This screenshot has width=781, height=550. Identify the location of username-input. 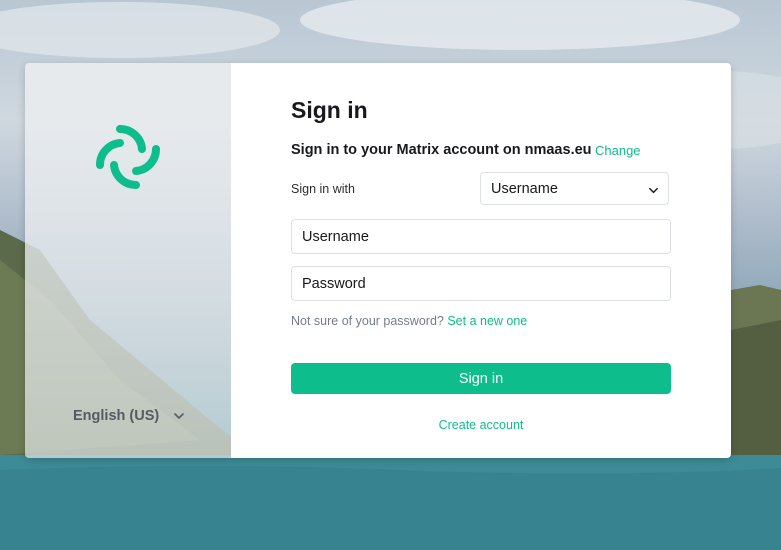
(481, 236).